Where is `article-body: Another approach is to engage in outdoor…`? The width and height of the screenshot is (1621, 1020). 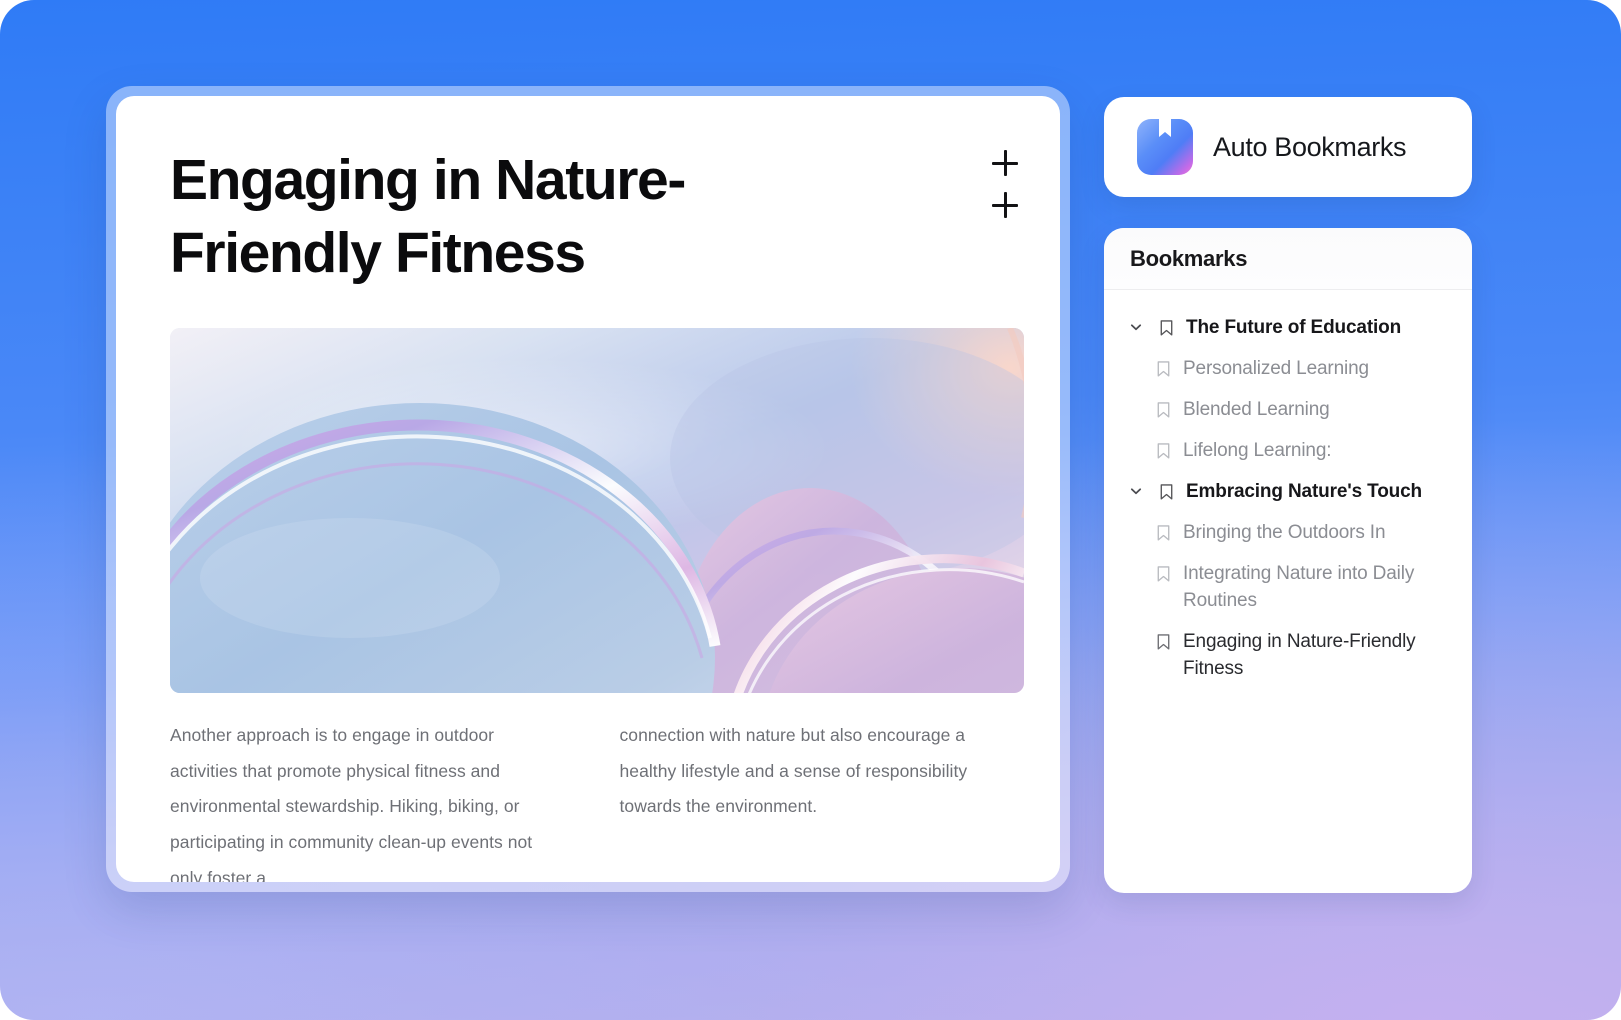 article-body: Another approach is to engage in outdoor… is located at coordinates (592, 800).